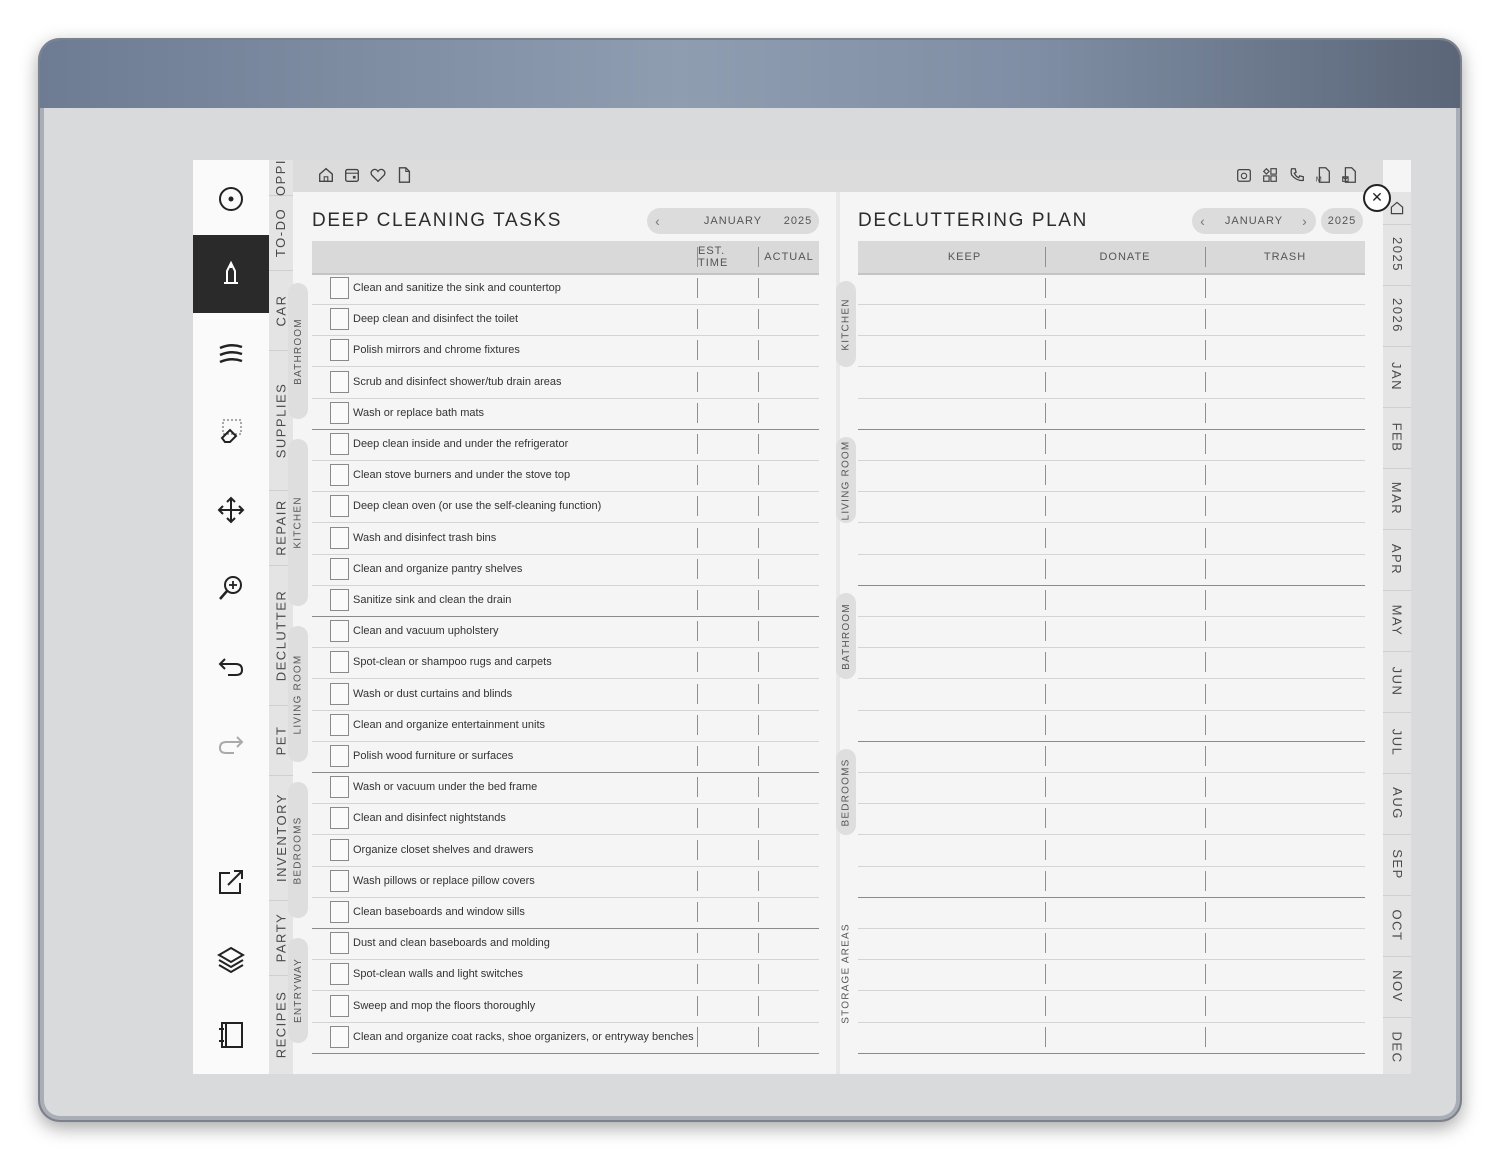  I want to click on calendar-icon, so click(353, 176).